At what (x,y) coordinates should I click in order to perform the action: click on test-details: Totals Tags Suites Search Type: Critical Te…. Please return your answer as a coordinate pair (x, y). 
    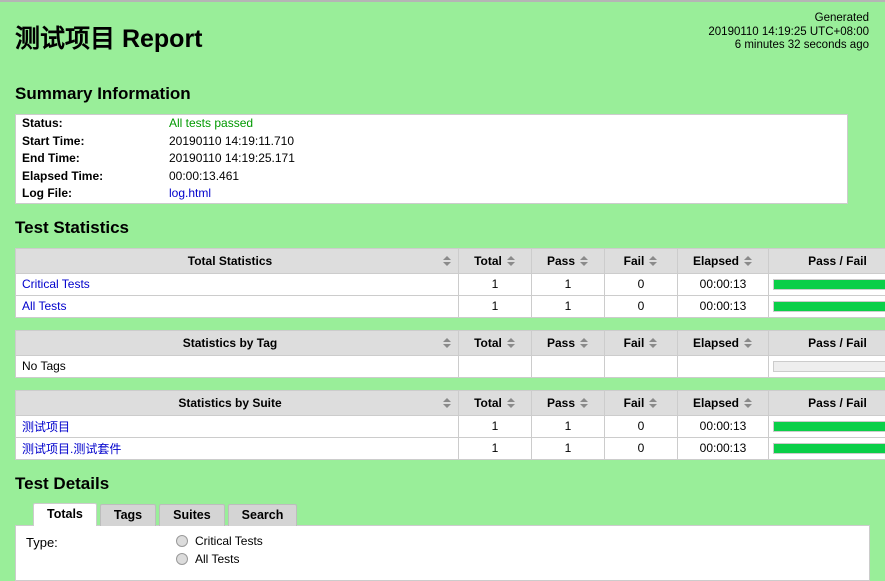
    Looking at the image, I should click on (442, 541).